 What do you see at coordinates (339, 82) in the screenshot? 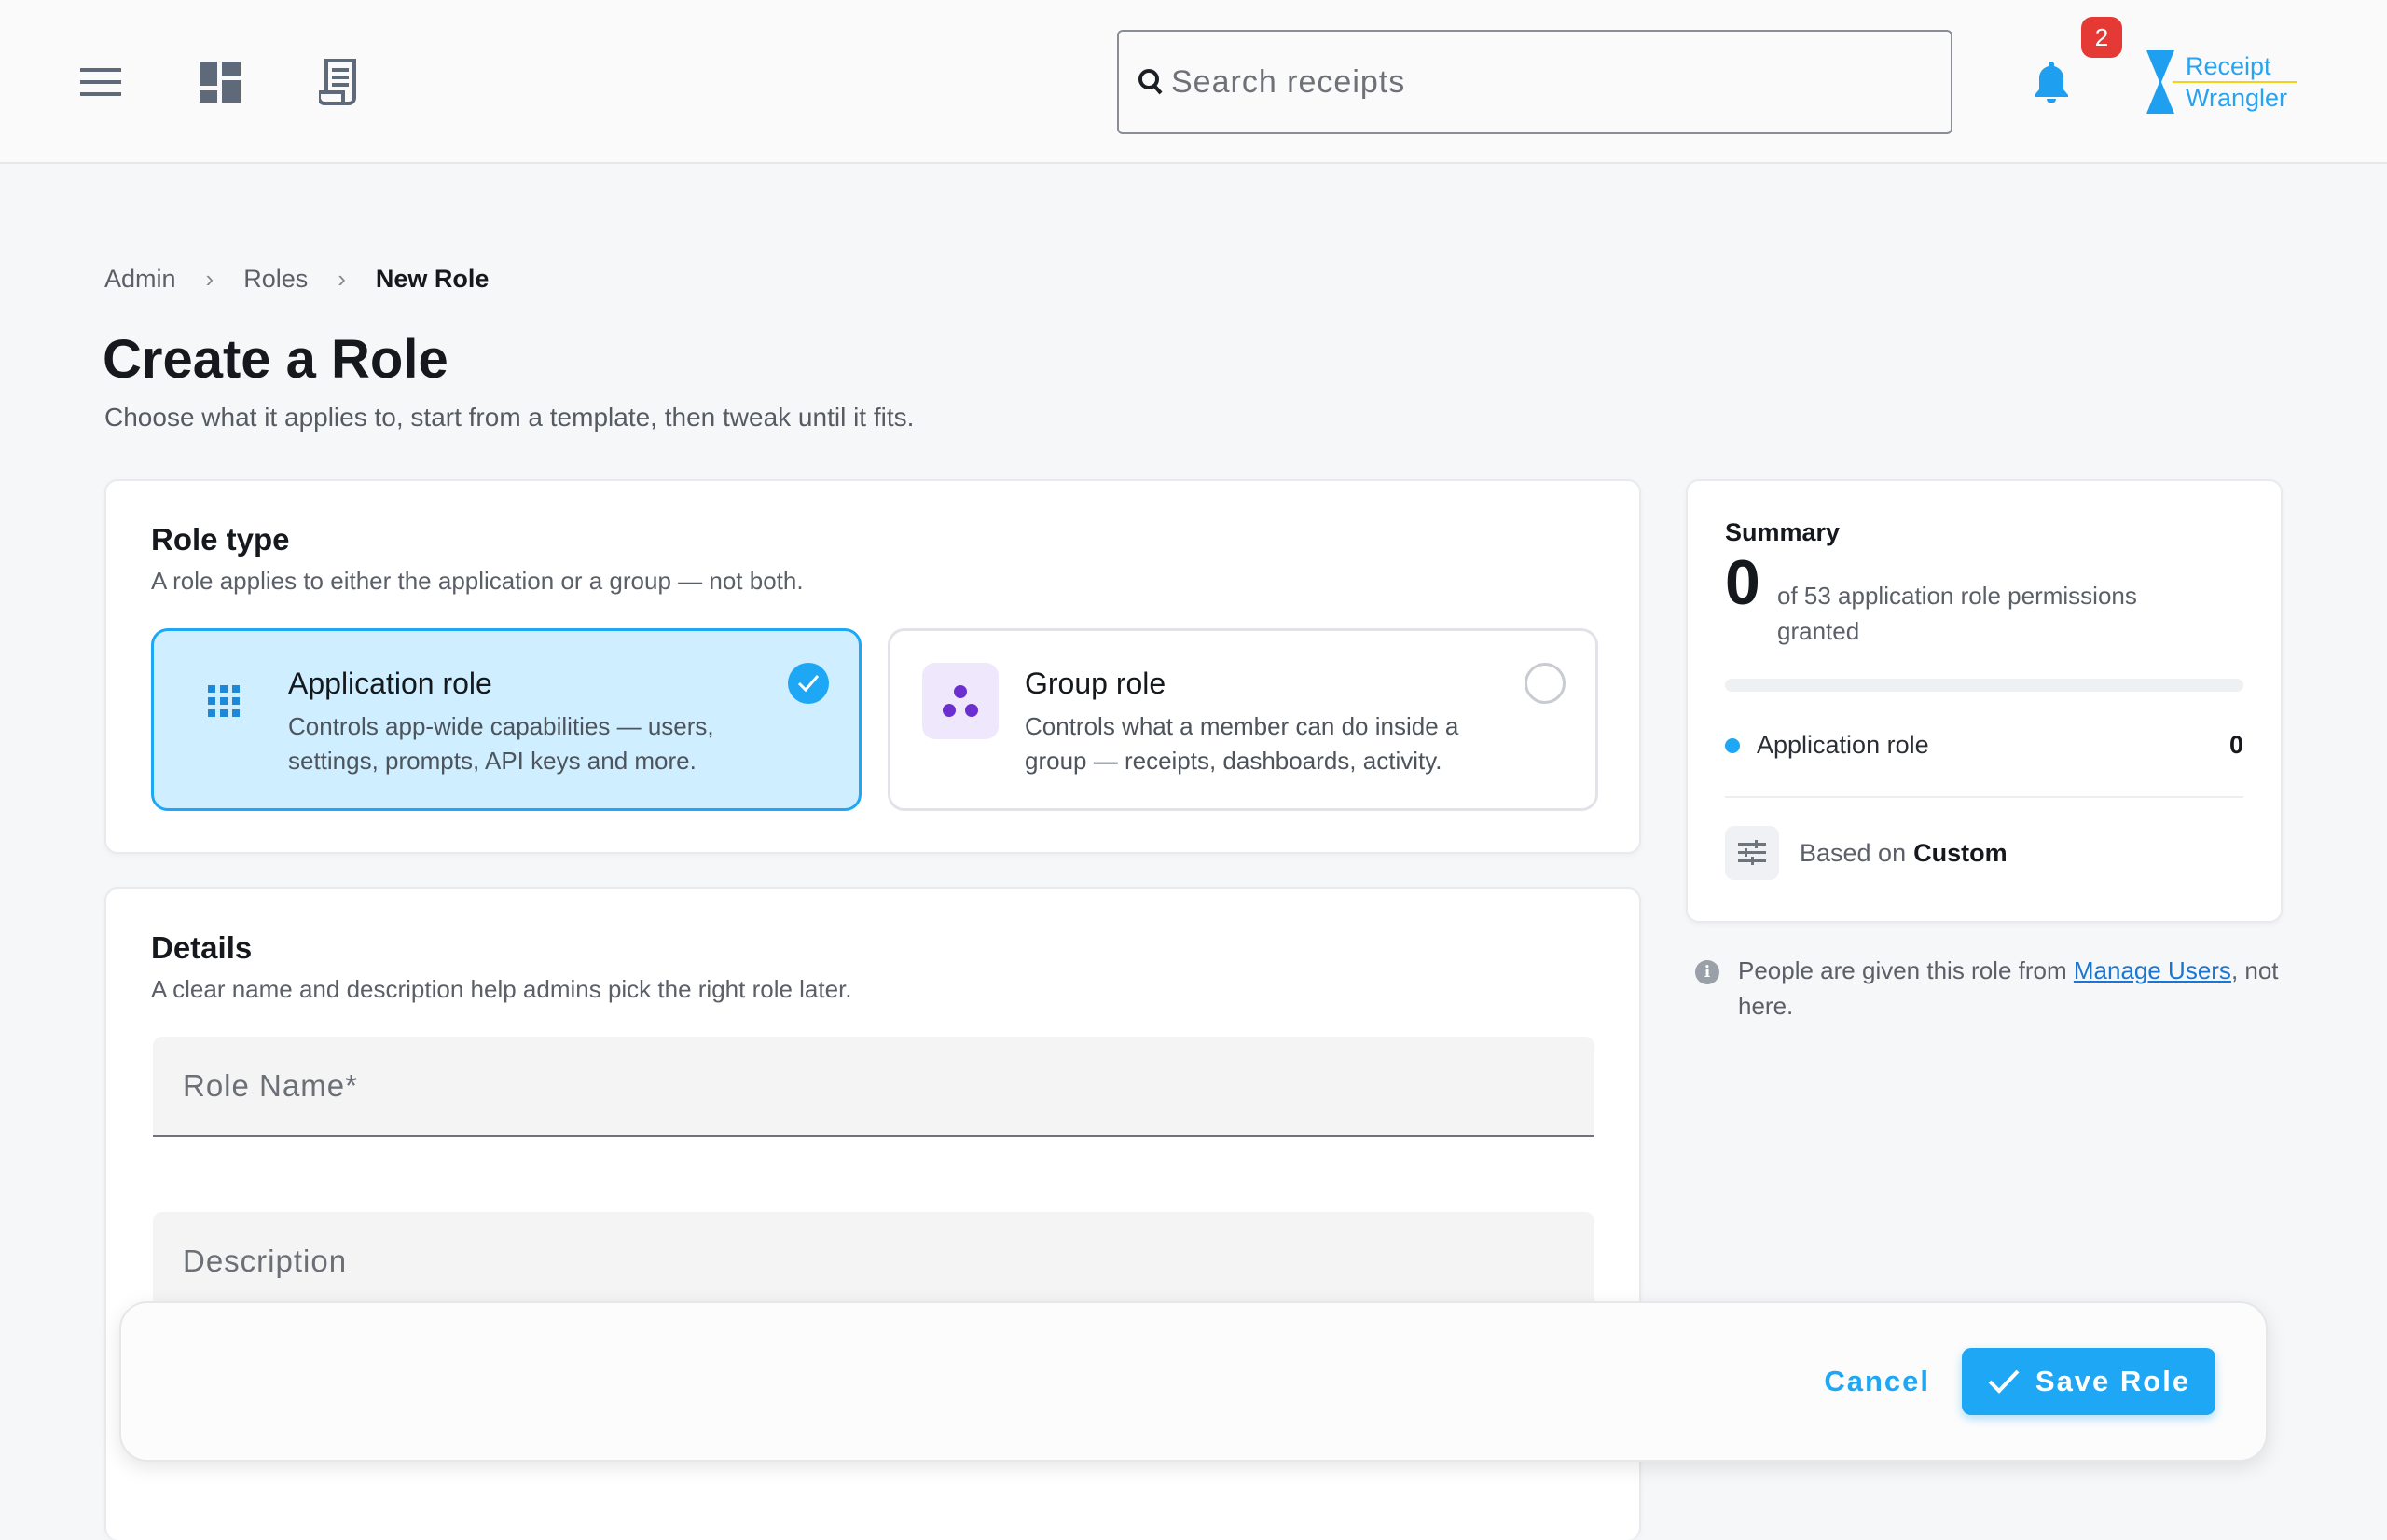
I see `receipt-icon` at bounding box center [339, 82].